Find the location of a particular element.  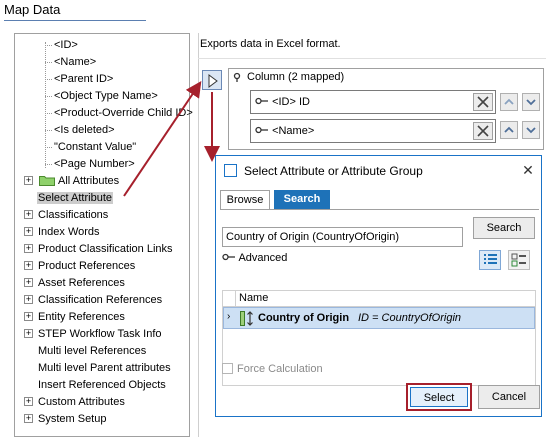

column-header: Column (2 mapped) is located at coordinates (296, 77).